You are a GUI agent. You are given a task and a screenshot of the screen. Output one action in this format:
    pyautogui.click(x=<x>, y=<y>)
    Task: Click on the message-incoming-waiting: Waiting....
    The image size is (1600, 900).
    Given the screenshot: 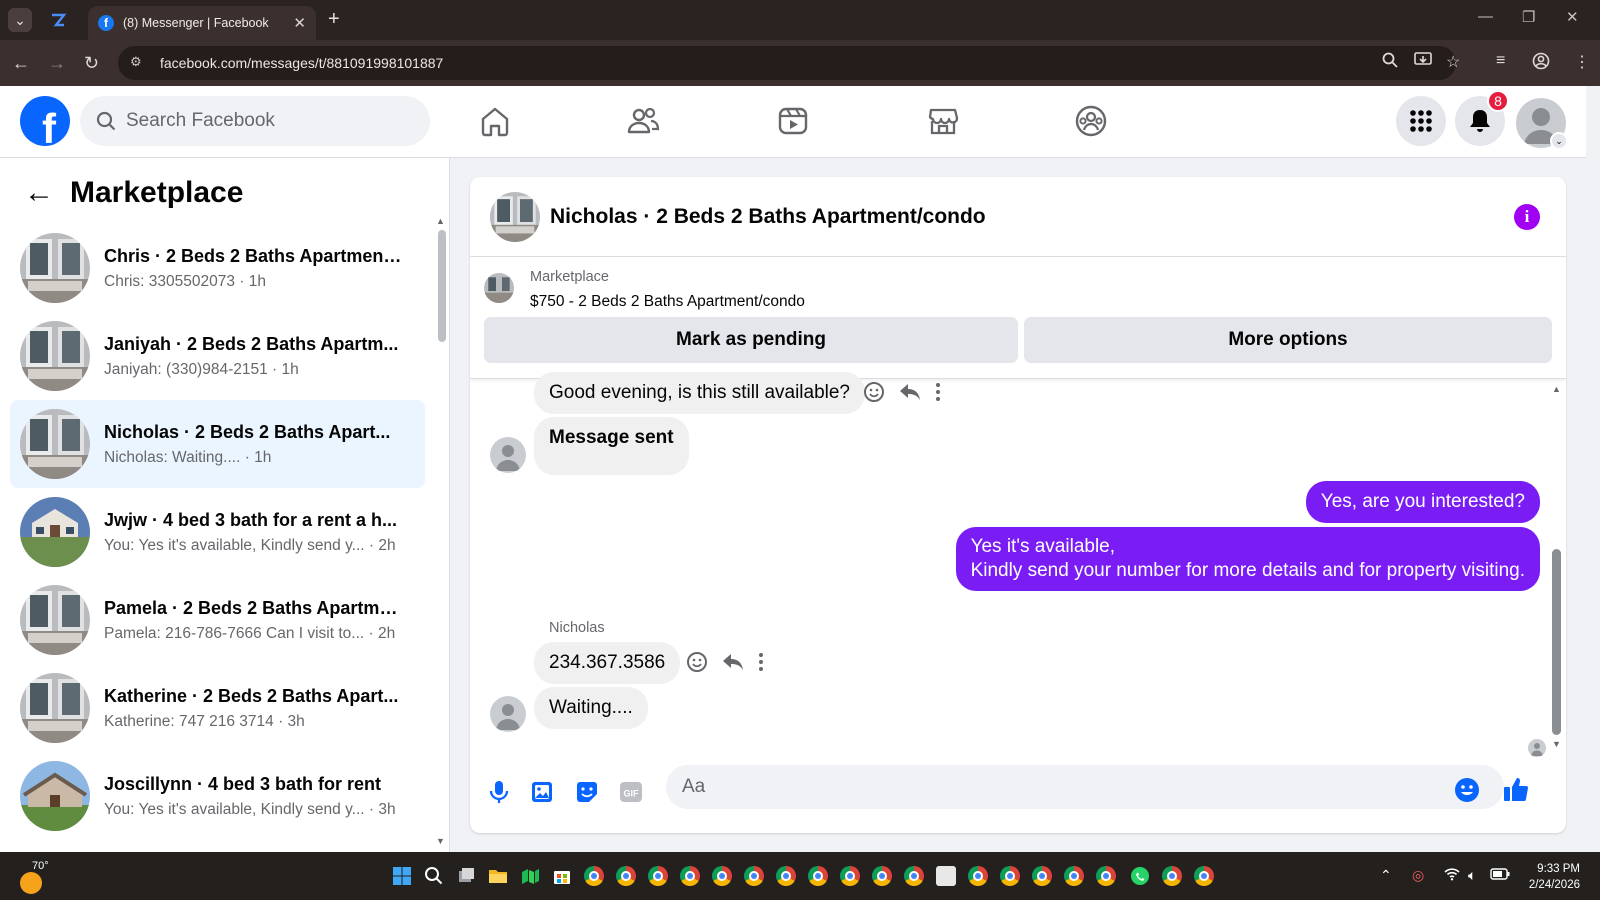 What is the action you would take?
    pyautogui.click(x=591, y=708)
    